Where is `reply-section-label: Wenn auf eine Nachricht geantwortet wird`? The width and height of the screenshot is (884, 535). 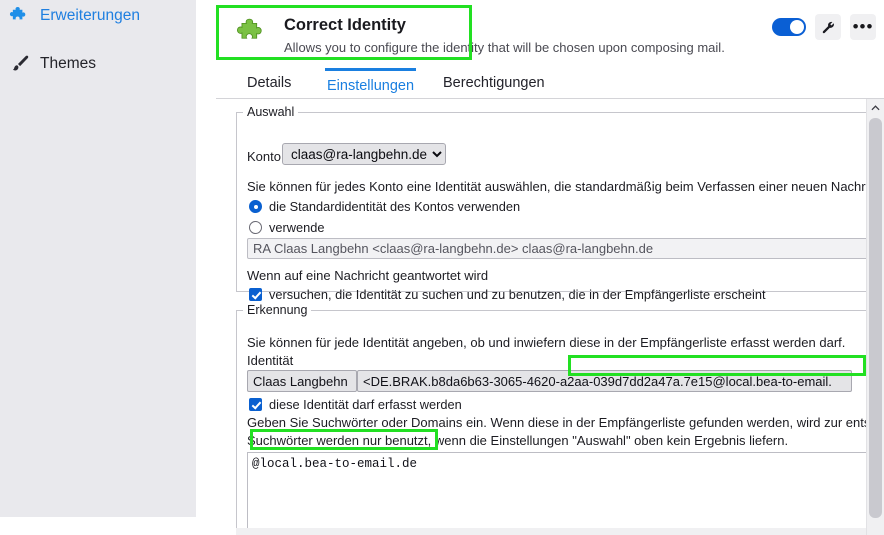 reply-section-label: Wenn auf eine Nachricht geantwortet wird is located at coordinates (368, 275).